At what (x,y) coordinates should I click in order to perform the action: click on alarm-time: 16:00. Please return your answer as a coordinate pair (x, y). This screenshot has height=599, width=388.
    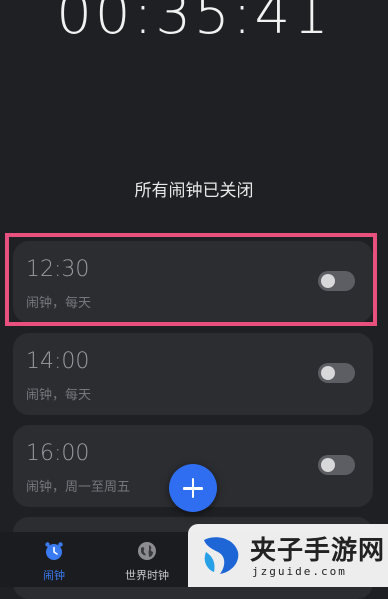
    Looking at the image, I should click on (58, 453).